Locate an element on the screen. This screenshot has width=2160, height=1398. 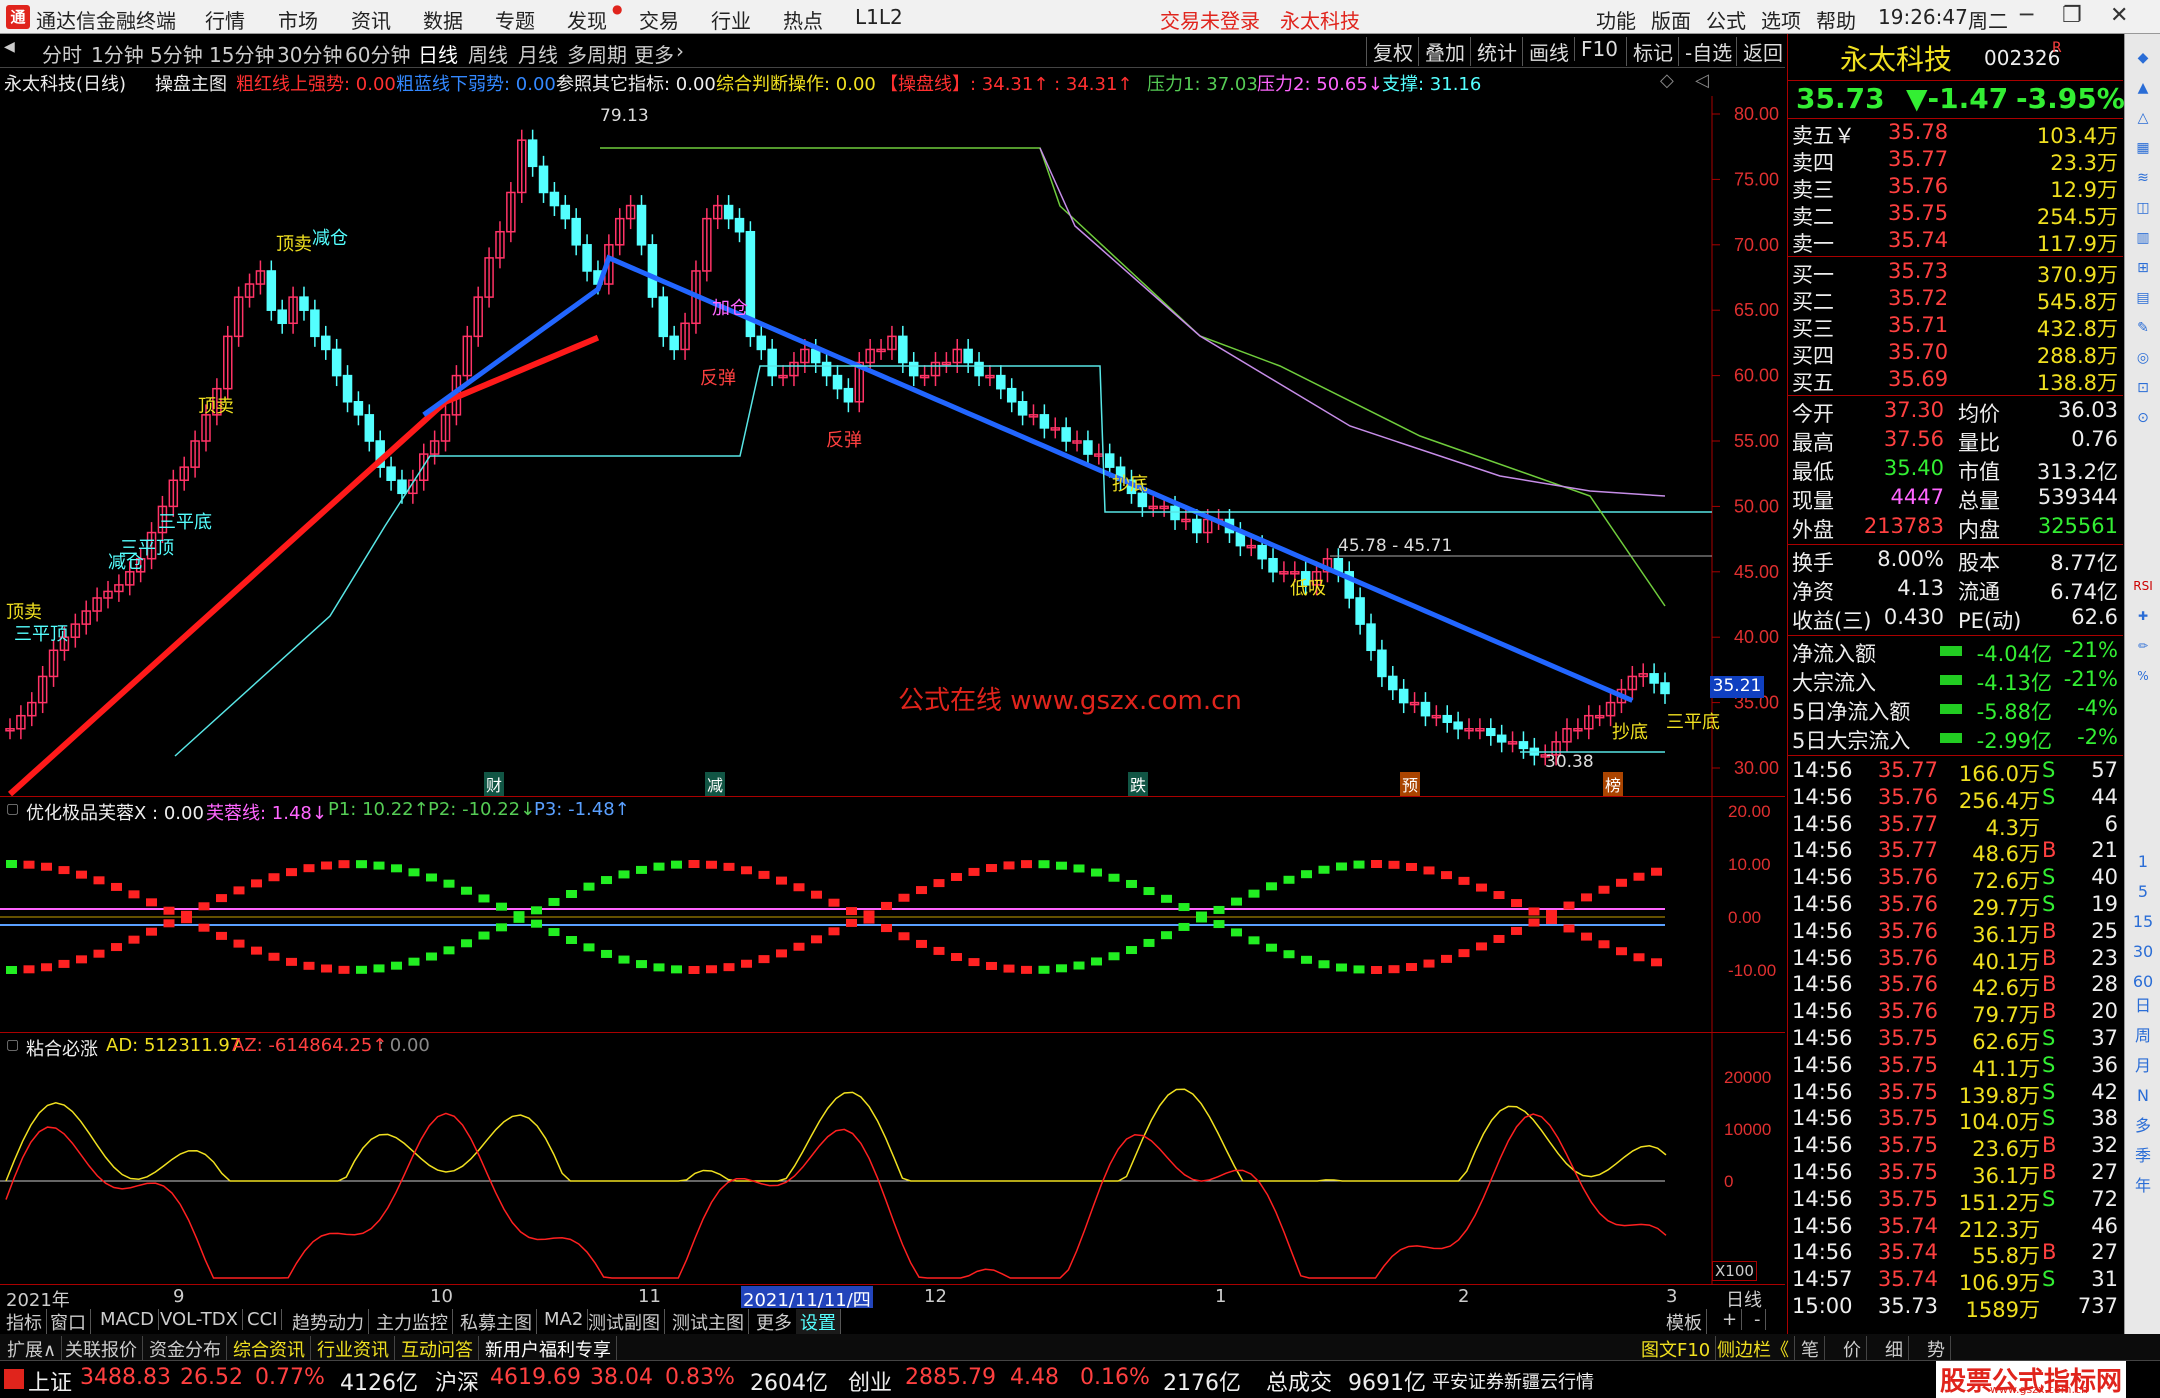
side-tool-icon: ✚ is located at coordinates (2143, 616).